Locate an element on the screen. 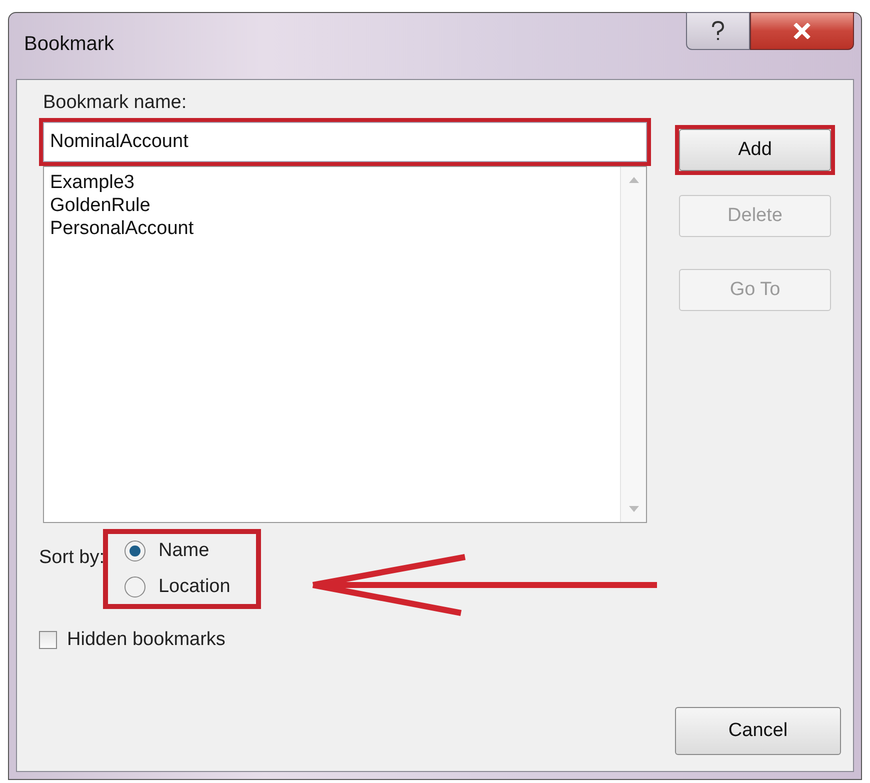 Image resolution: width=870 pixels, height=783 pixels. radio-label: Name is located at coordinates (184, 551).